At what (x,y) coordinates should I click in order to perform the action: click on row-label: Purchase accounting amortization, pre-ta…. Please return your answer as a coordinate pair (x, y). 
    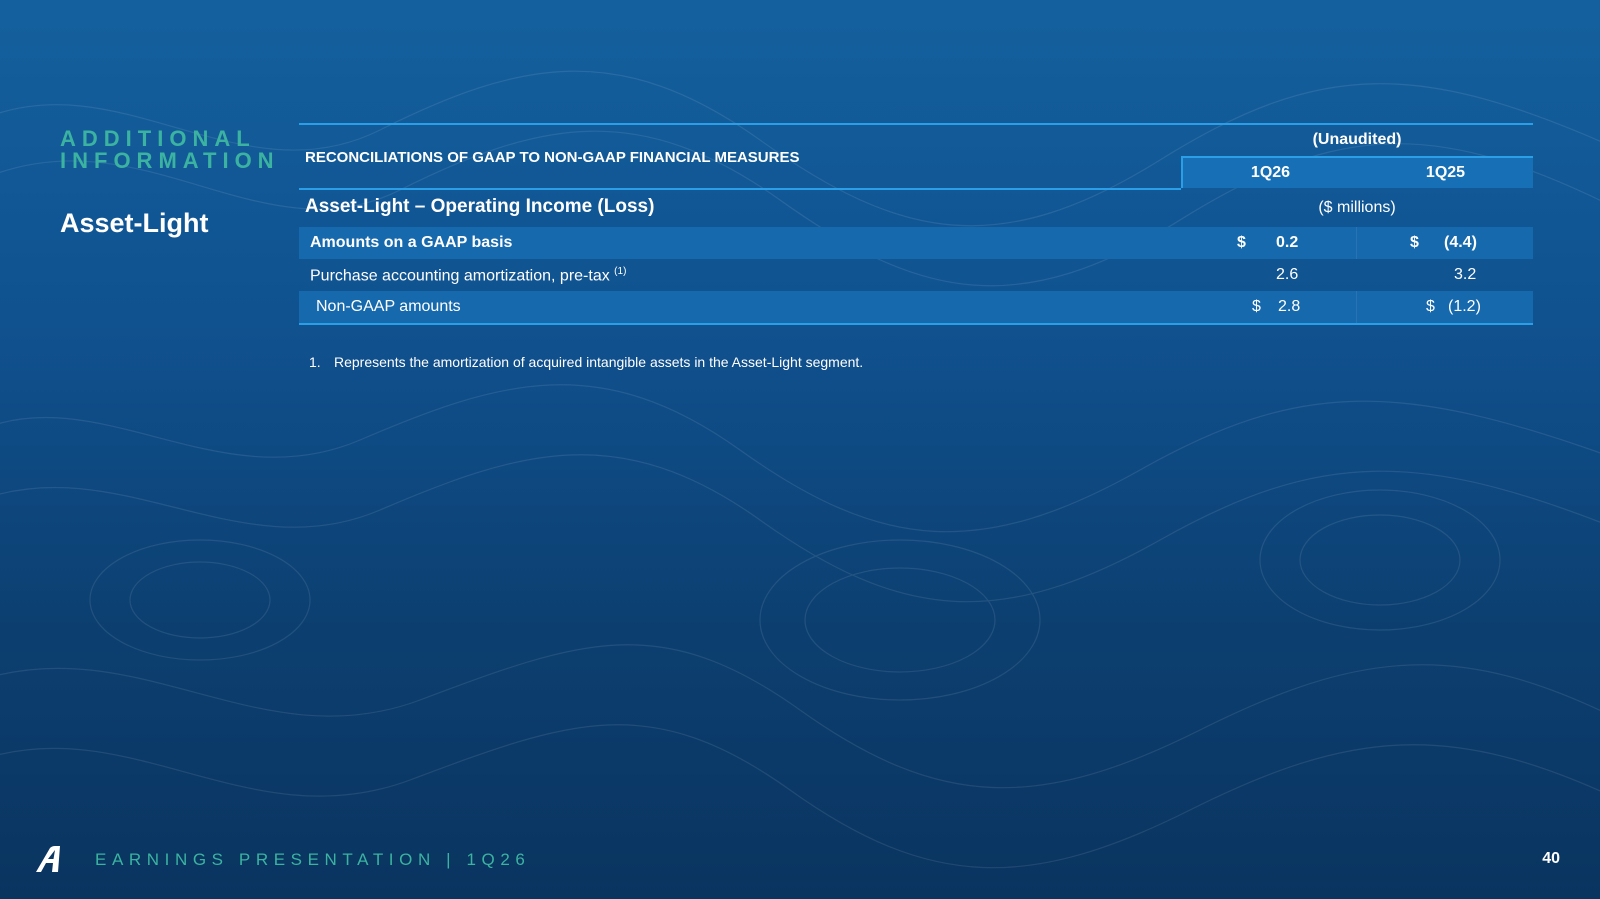
    Looking at the image, I should click on (468, 275).